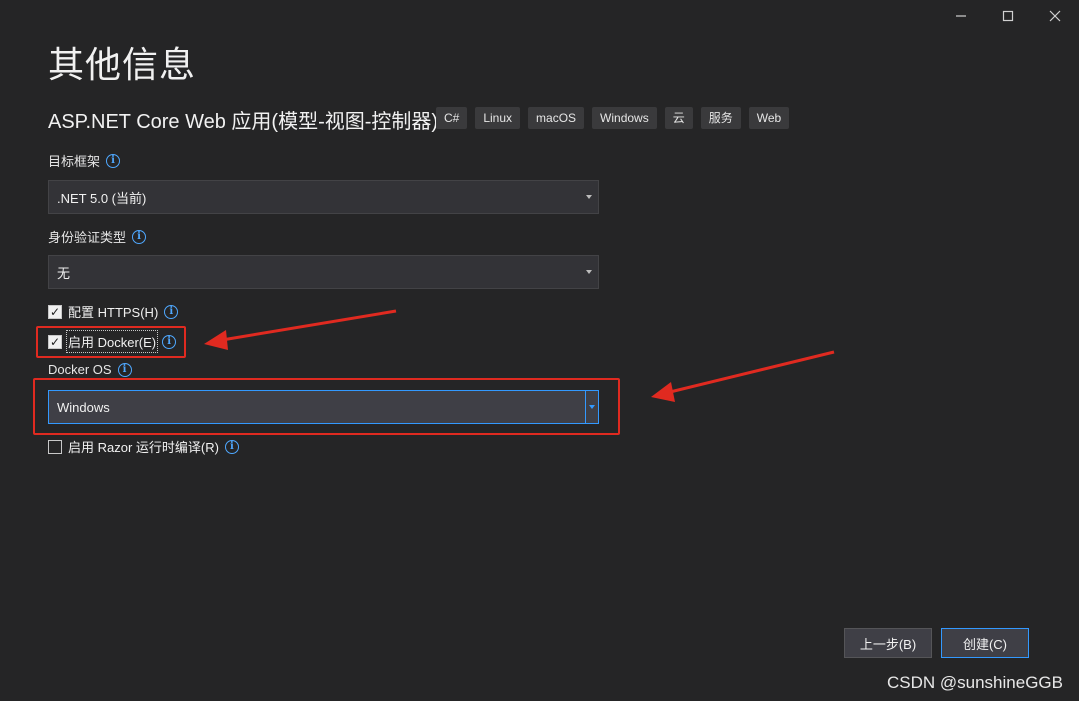 The width and height of the screenshot is (1079, 701). What do you see at coordinates (975, 682) in the screenshot?
I see `watermark: CSDN @sunshineGGB` at bounding box center [975, 682].